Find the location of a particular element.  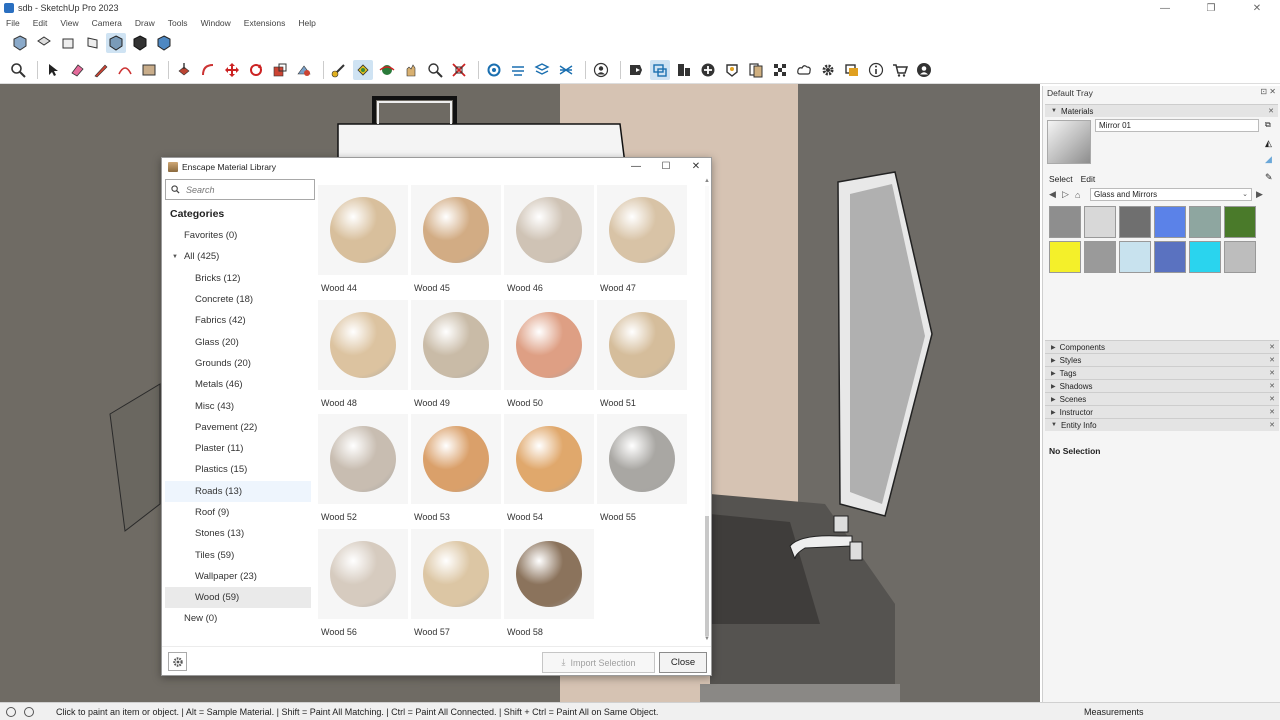

pencil-line-icon is located at coordinates (101, 70).